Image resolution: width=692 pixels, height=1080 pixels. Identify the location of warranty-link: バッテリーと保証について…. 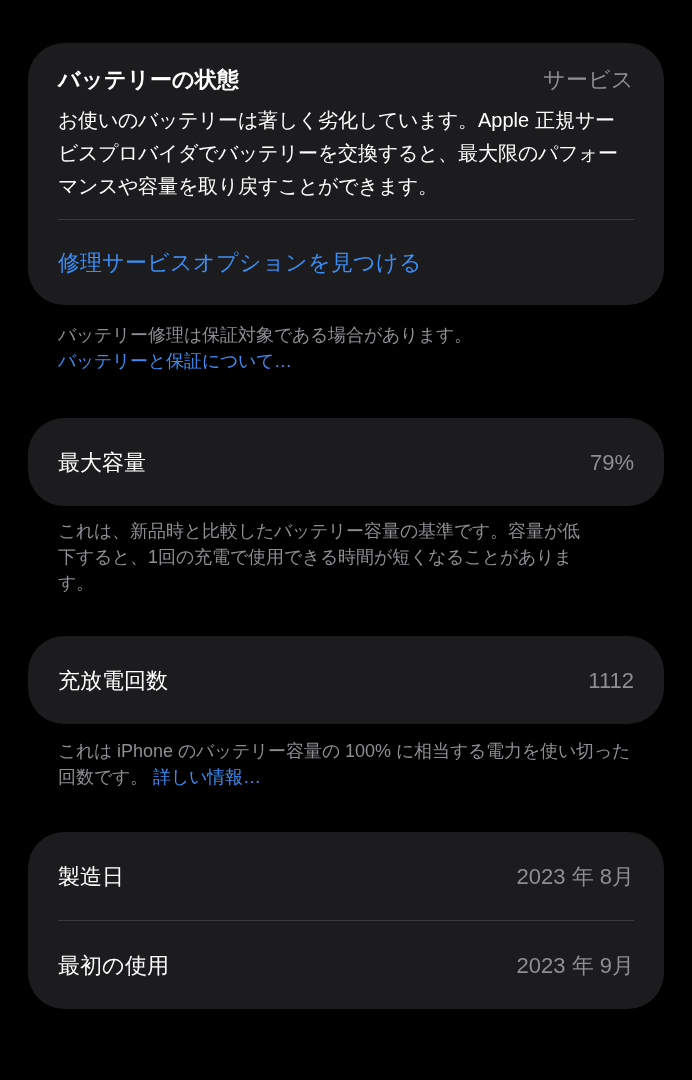
(175, 361).